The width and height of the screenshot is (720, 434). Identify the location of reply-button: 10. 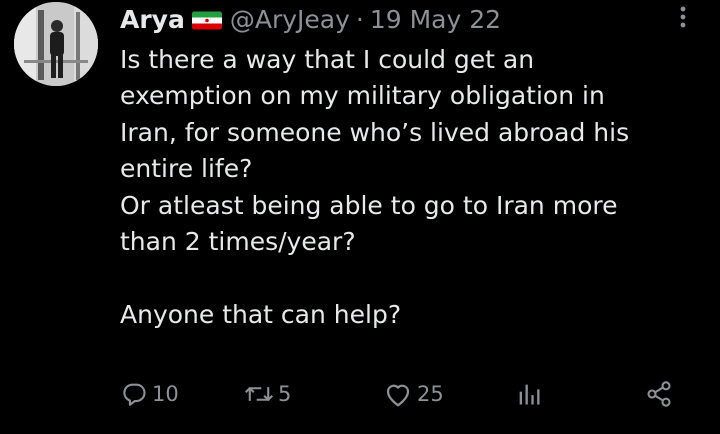
(149, 394).